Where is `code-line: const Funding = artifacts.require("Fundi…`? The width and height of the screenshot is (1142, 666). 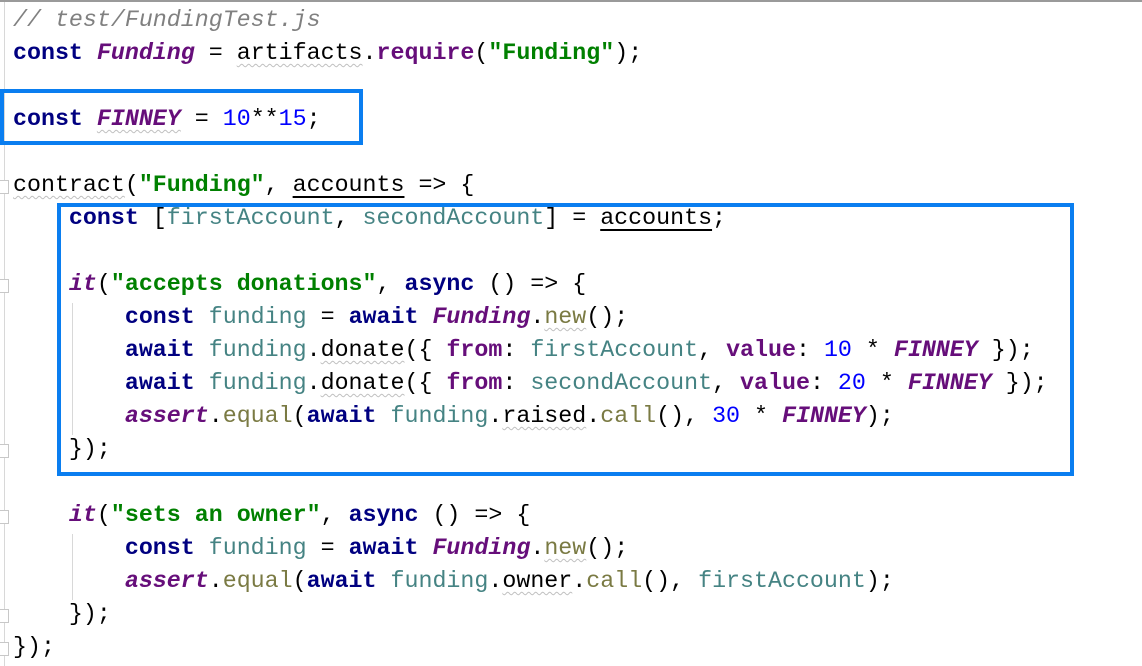 code-line: const Funding = artifacts.require("Fundi… is located at coordinates (530, 53).